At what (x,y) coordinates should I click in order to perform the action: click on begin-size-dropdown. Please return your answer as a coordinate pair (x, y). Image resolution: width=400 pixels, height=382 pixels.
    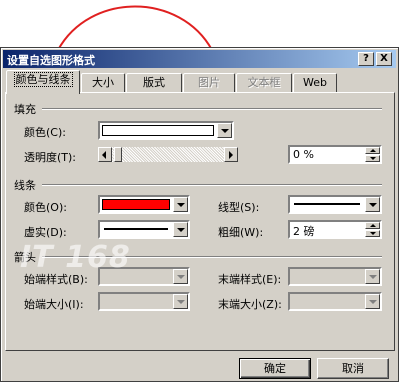
    Looking at the image, I should click on (144, 301).